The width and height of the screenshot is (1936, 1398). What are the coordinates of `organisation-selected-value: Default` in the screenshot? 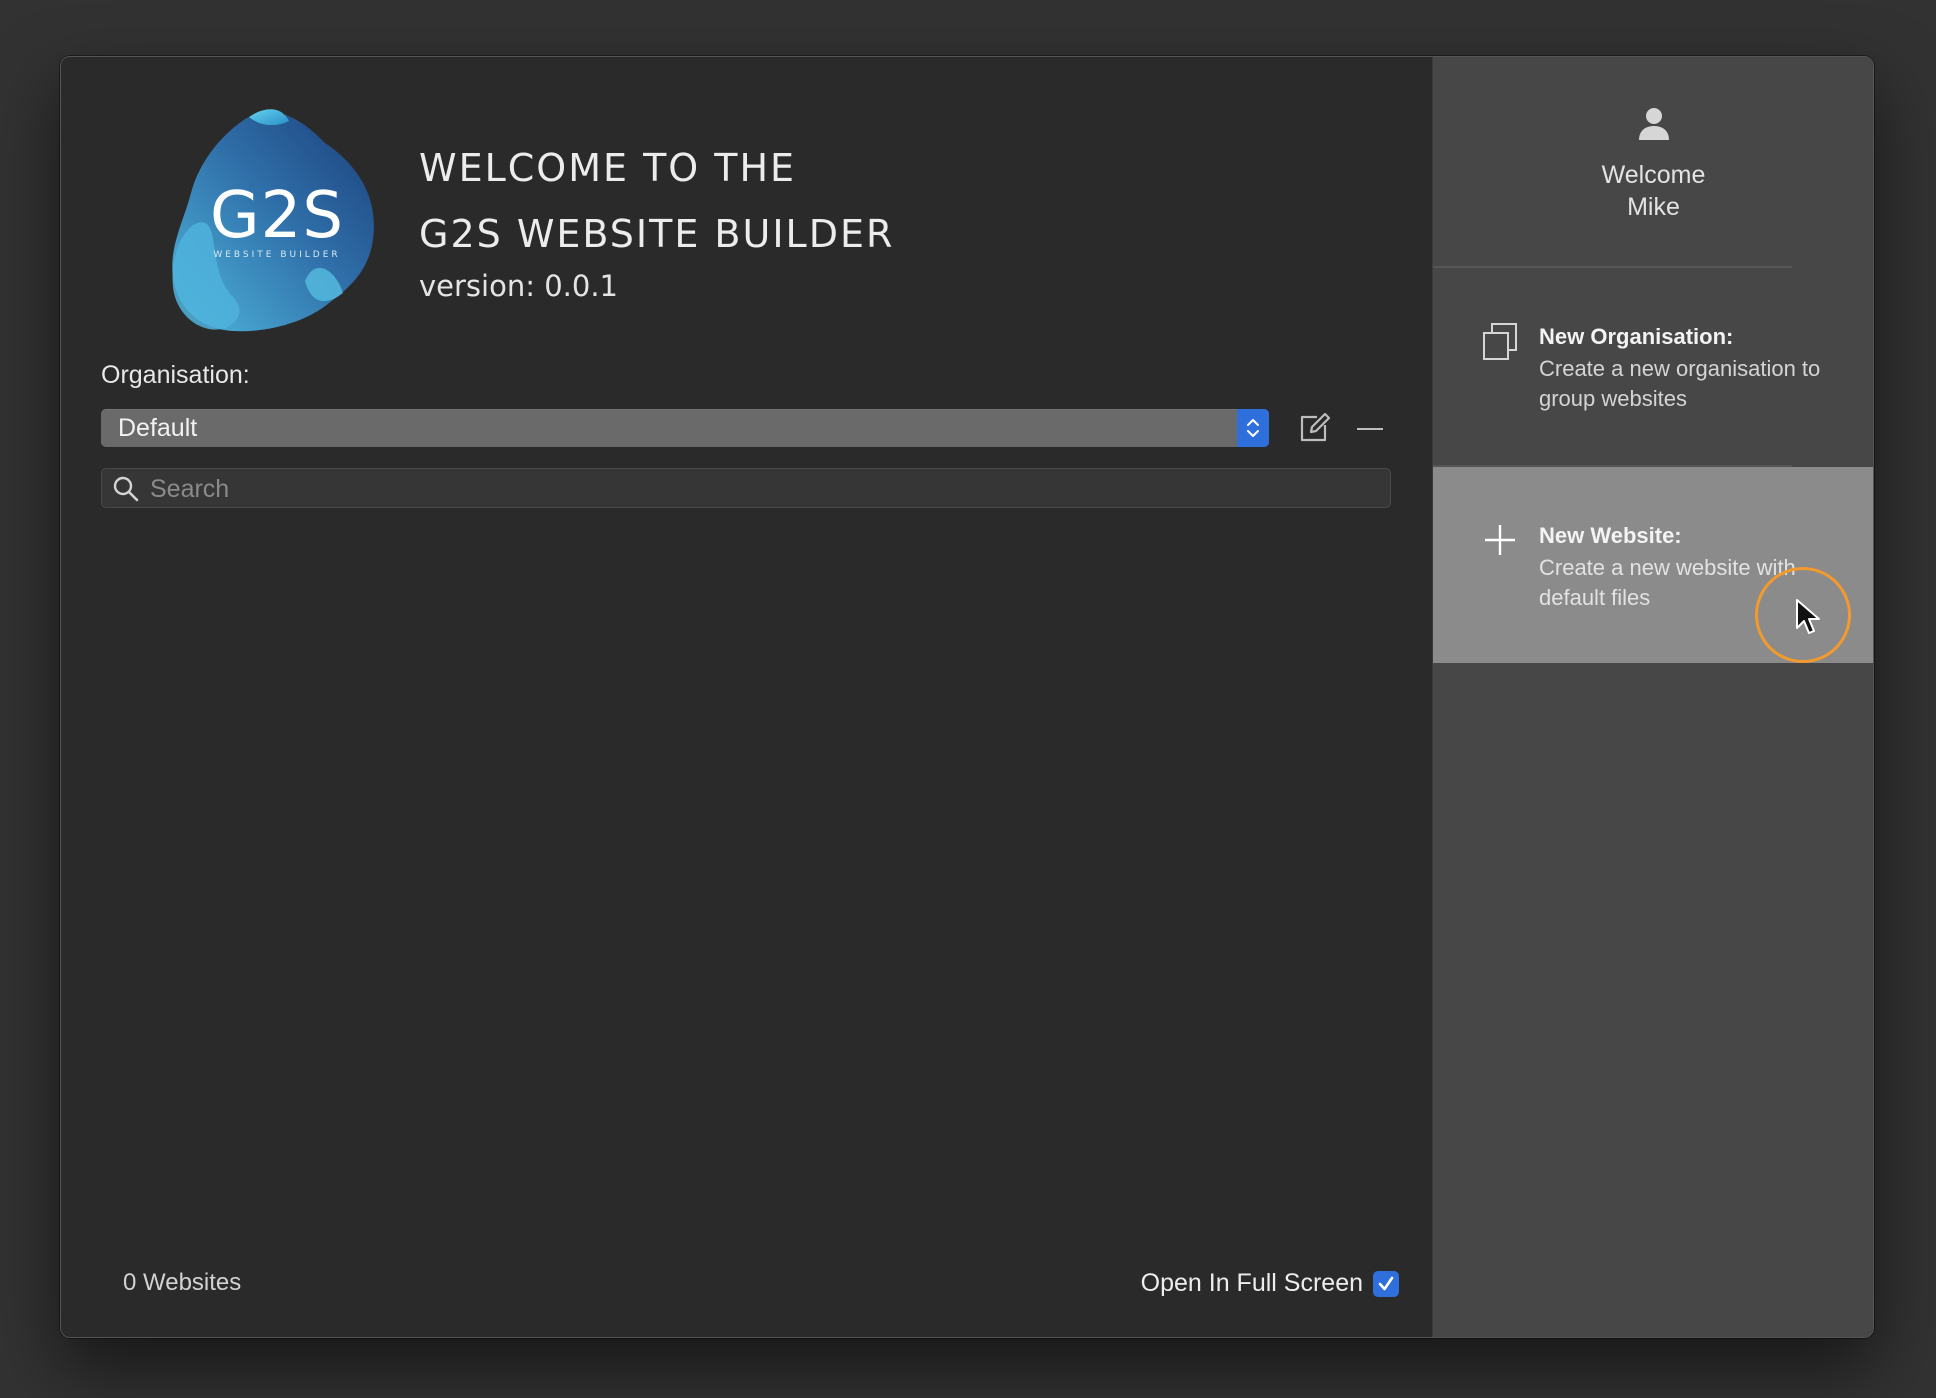 It's located at (158, 428).